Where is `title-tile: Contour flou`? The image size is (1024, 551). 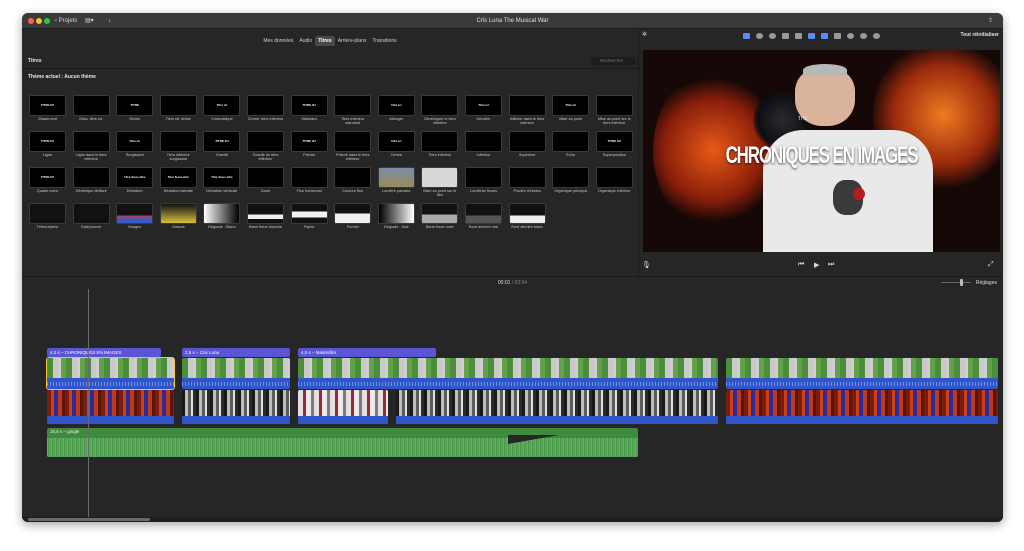
title-tile: Contour flou is located at coordinates (353, 182).